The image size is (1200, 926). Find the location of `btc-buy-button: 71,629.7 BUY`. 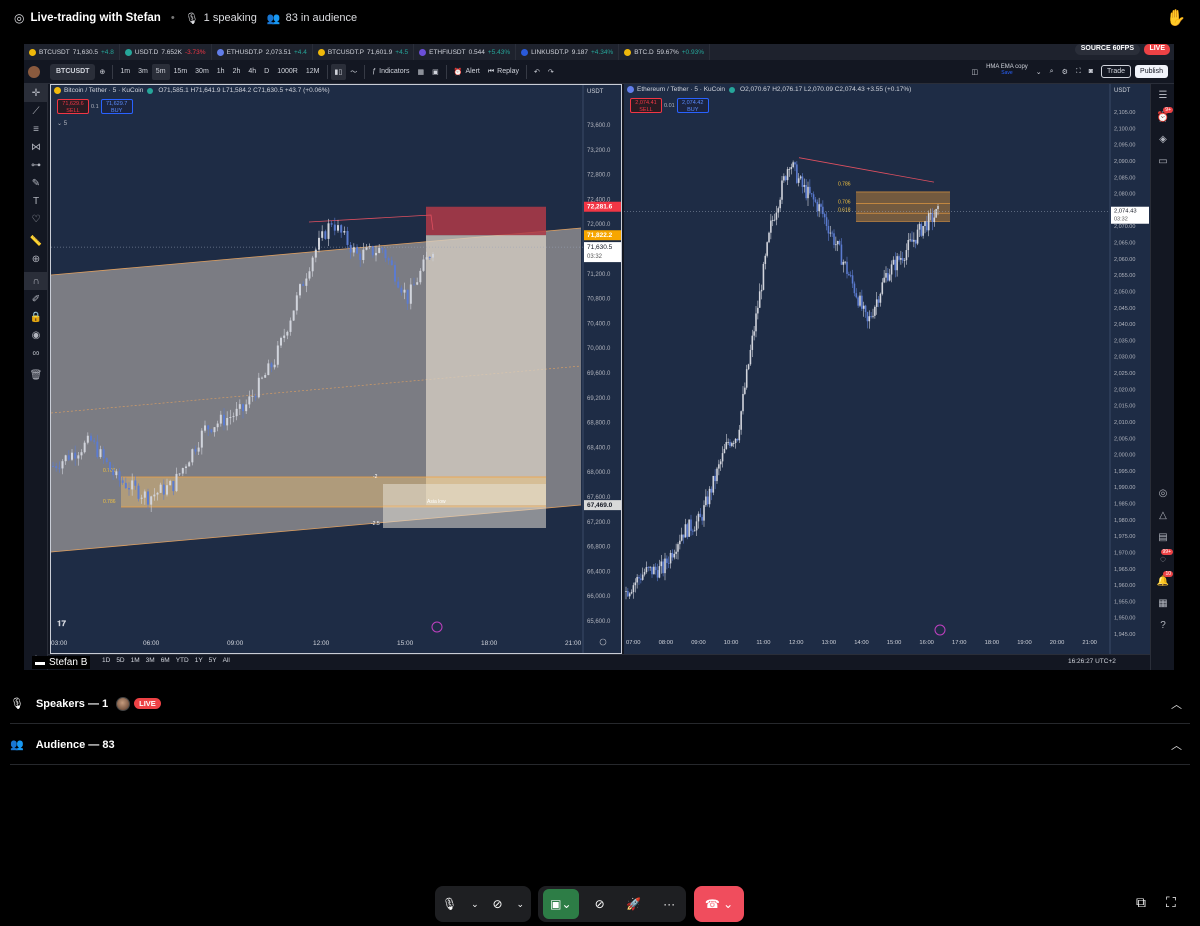

btc-buy-button: 71,629.7 BUY is located at coordinates (116, 106).